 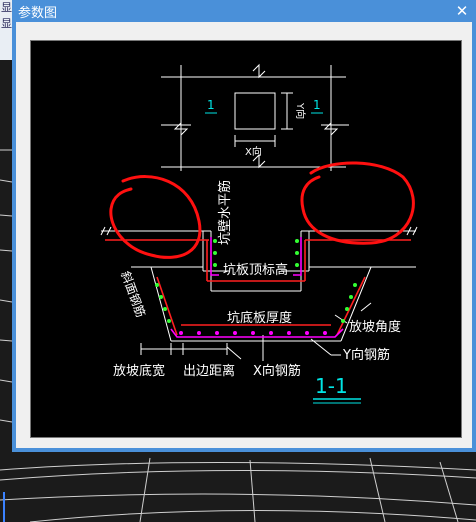 What do you see at coordinates (366, 355) in the screenshot?
I see `y-rebar-label: Y向钢筋` at bounding box center [366, 355].